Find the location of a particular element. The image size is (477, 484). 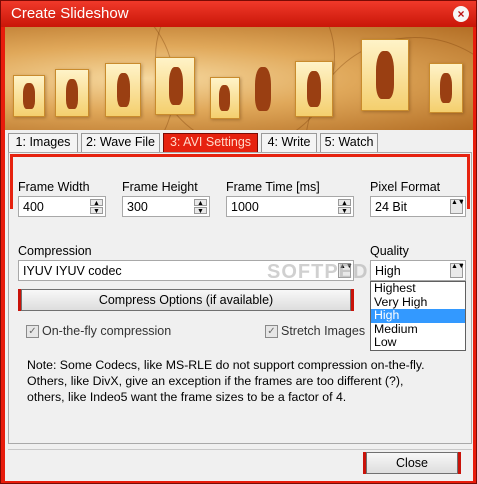

quality-value: High is located at coordinates (388, 271).